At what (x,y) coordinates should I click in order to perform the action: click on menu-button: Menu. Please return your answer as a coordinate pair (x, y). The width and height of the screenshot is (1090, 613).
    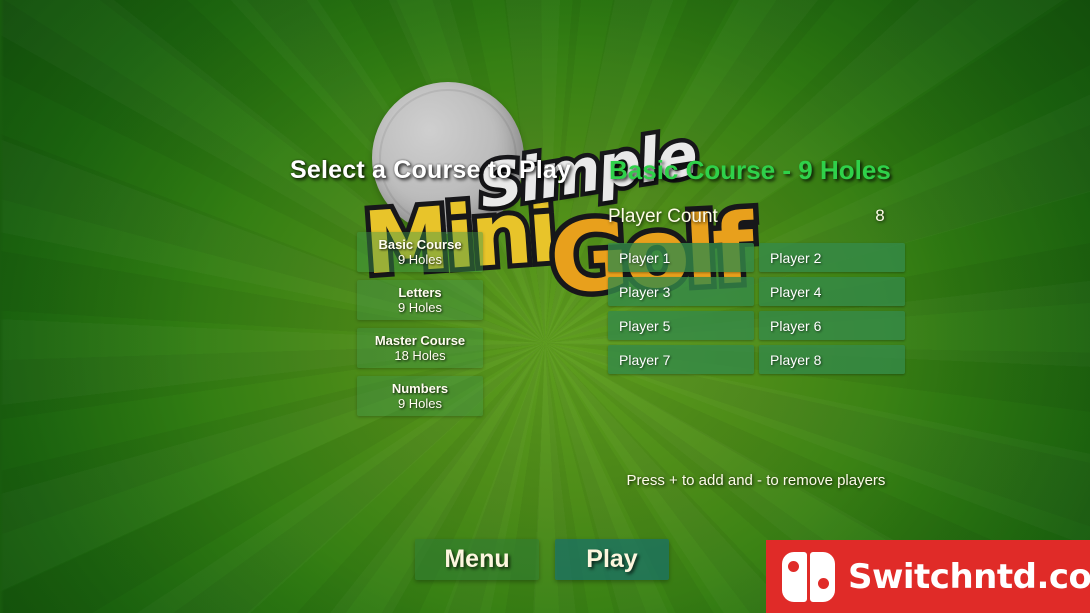
    Looking at the image, I should click on (477, 559).